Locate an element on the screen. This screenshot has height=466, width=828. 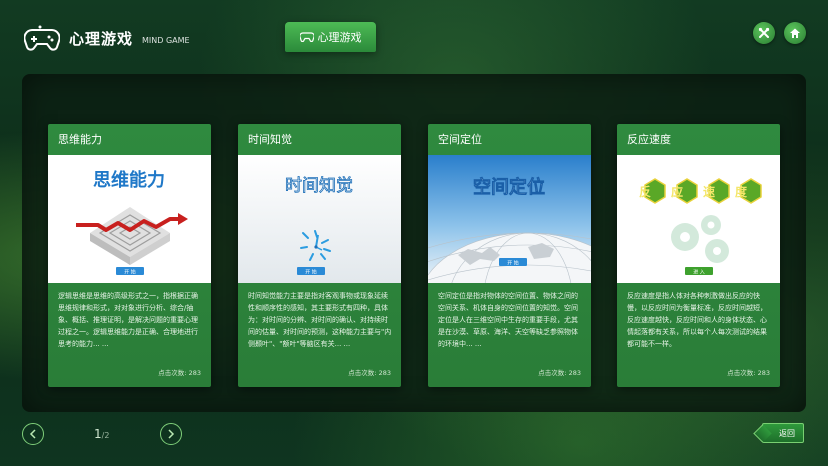
total-pages: 2 is located at coordinates (107, 435).